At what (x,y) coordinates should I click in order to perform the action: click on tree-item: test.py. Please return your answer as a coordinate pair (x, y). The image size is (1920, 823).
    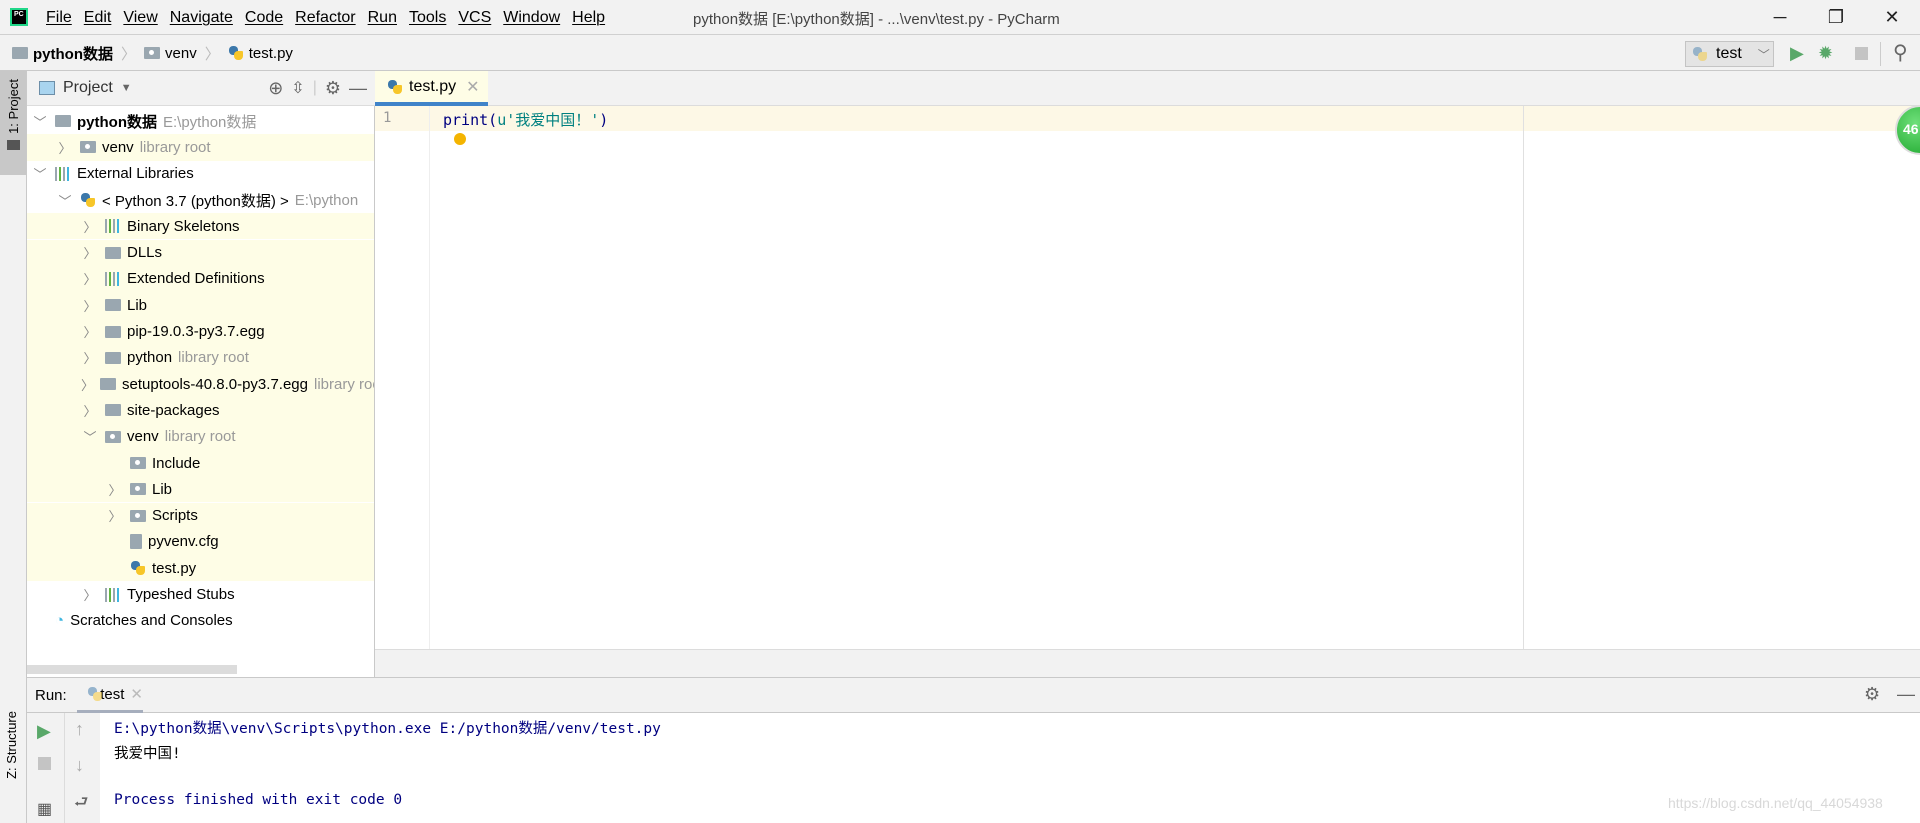
    Looking at the image, I should click on (200, 568).